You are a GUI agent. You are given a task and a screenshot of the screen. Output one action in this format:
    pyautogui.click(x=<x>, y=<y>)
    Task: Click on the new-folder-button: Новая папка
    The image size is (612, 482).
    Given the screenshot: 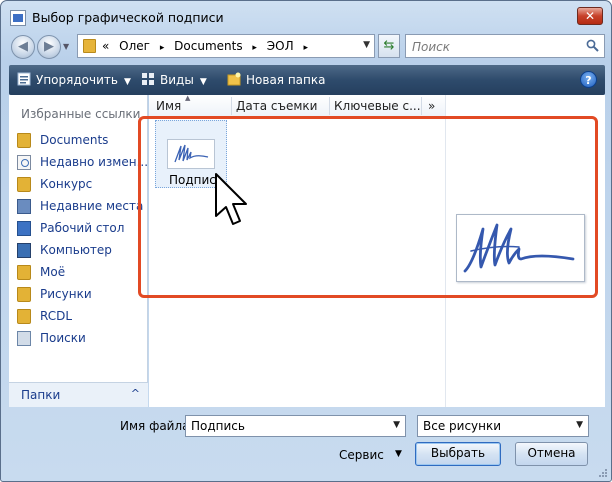 What is the action you would take?
    pyautogui.click(x=276, y=79)
    